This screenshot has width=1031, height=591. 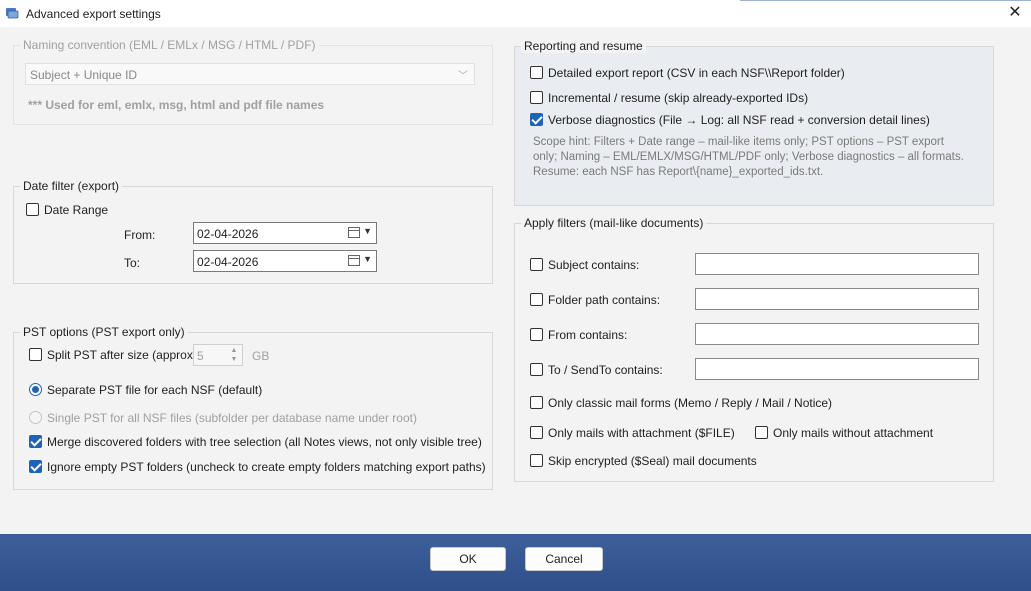 I want to click on verbose-diagnostics-checkbox, so click(x=536, y=119).